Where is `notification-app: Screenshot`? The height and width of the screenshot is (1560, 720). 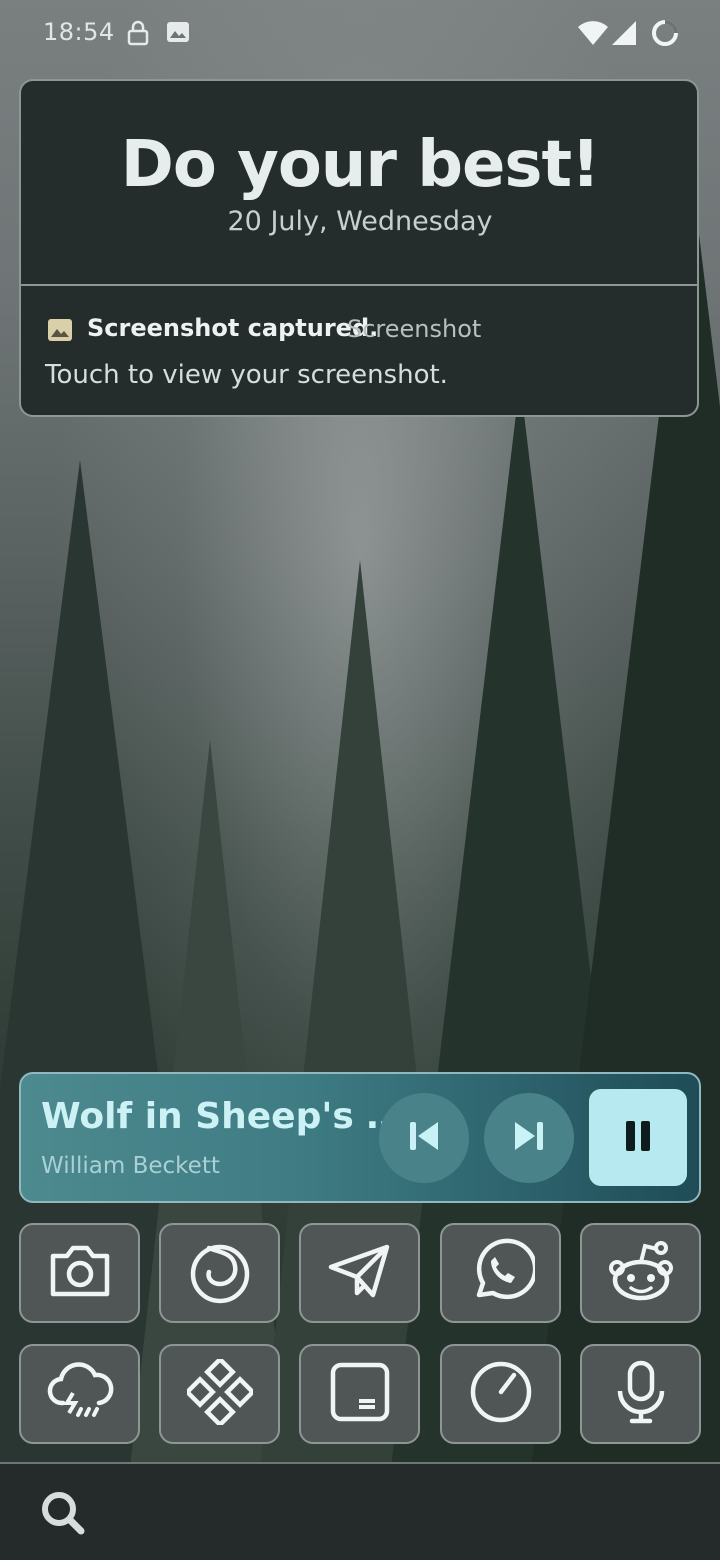 notification-app: Screenshot is located at coordinates (414, 329).